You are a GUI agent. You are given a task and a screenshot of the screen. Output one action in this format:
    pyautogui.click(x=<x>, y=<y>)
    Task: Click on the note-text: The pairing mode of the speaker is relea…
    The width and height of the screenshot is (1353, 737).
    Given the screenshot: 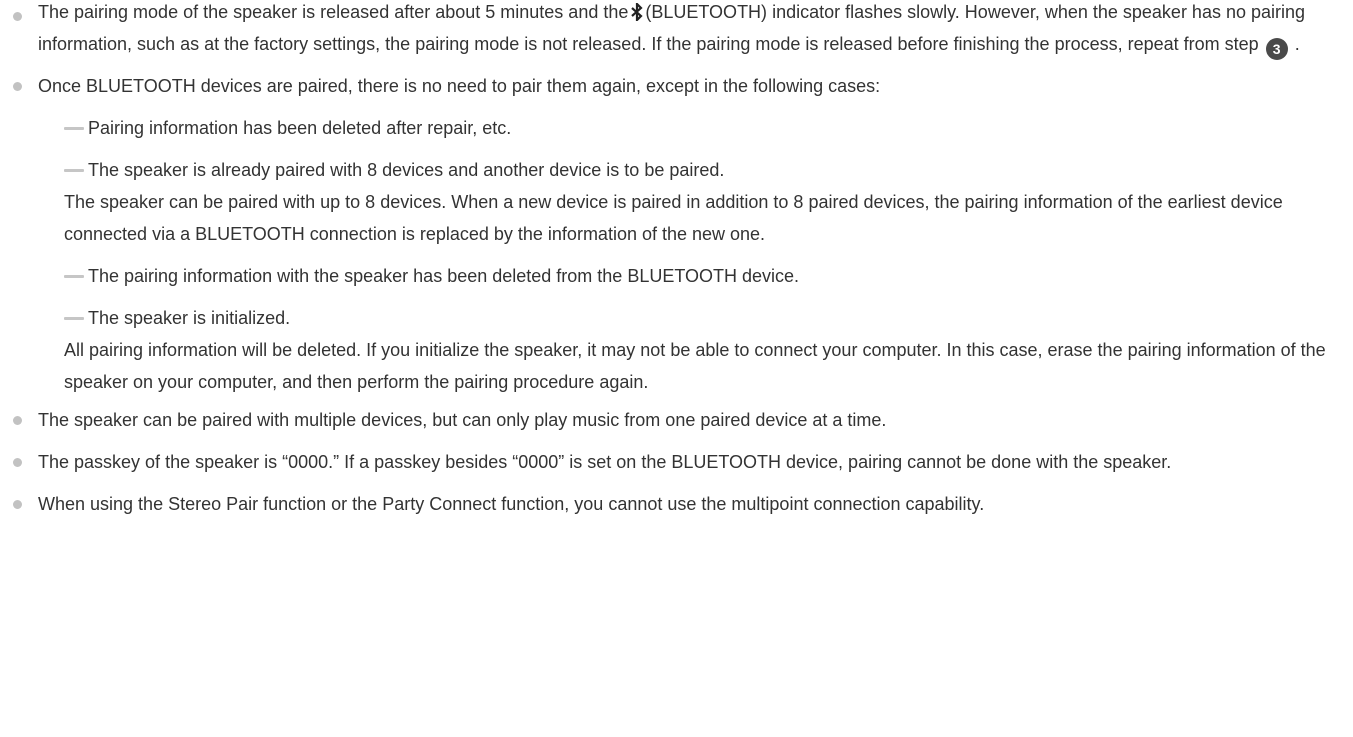 What is the action you would take?
    pyautogui.click(x=691, y=30)
    